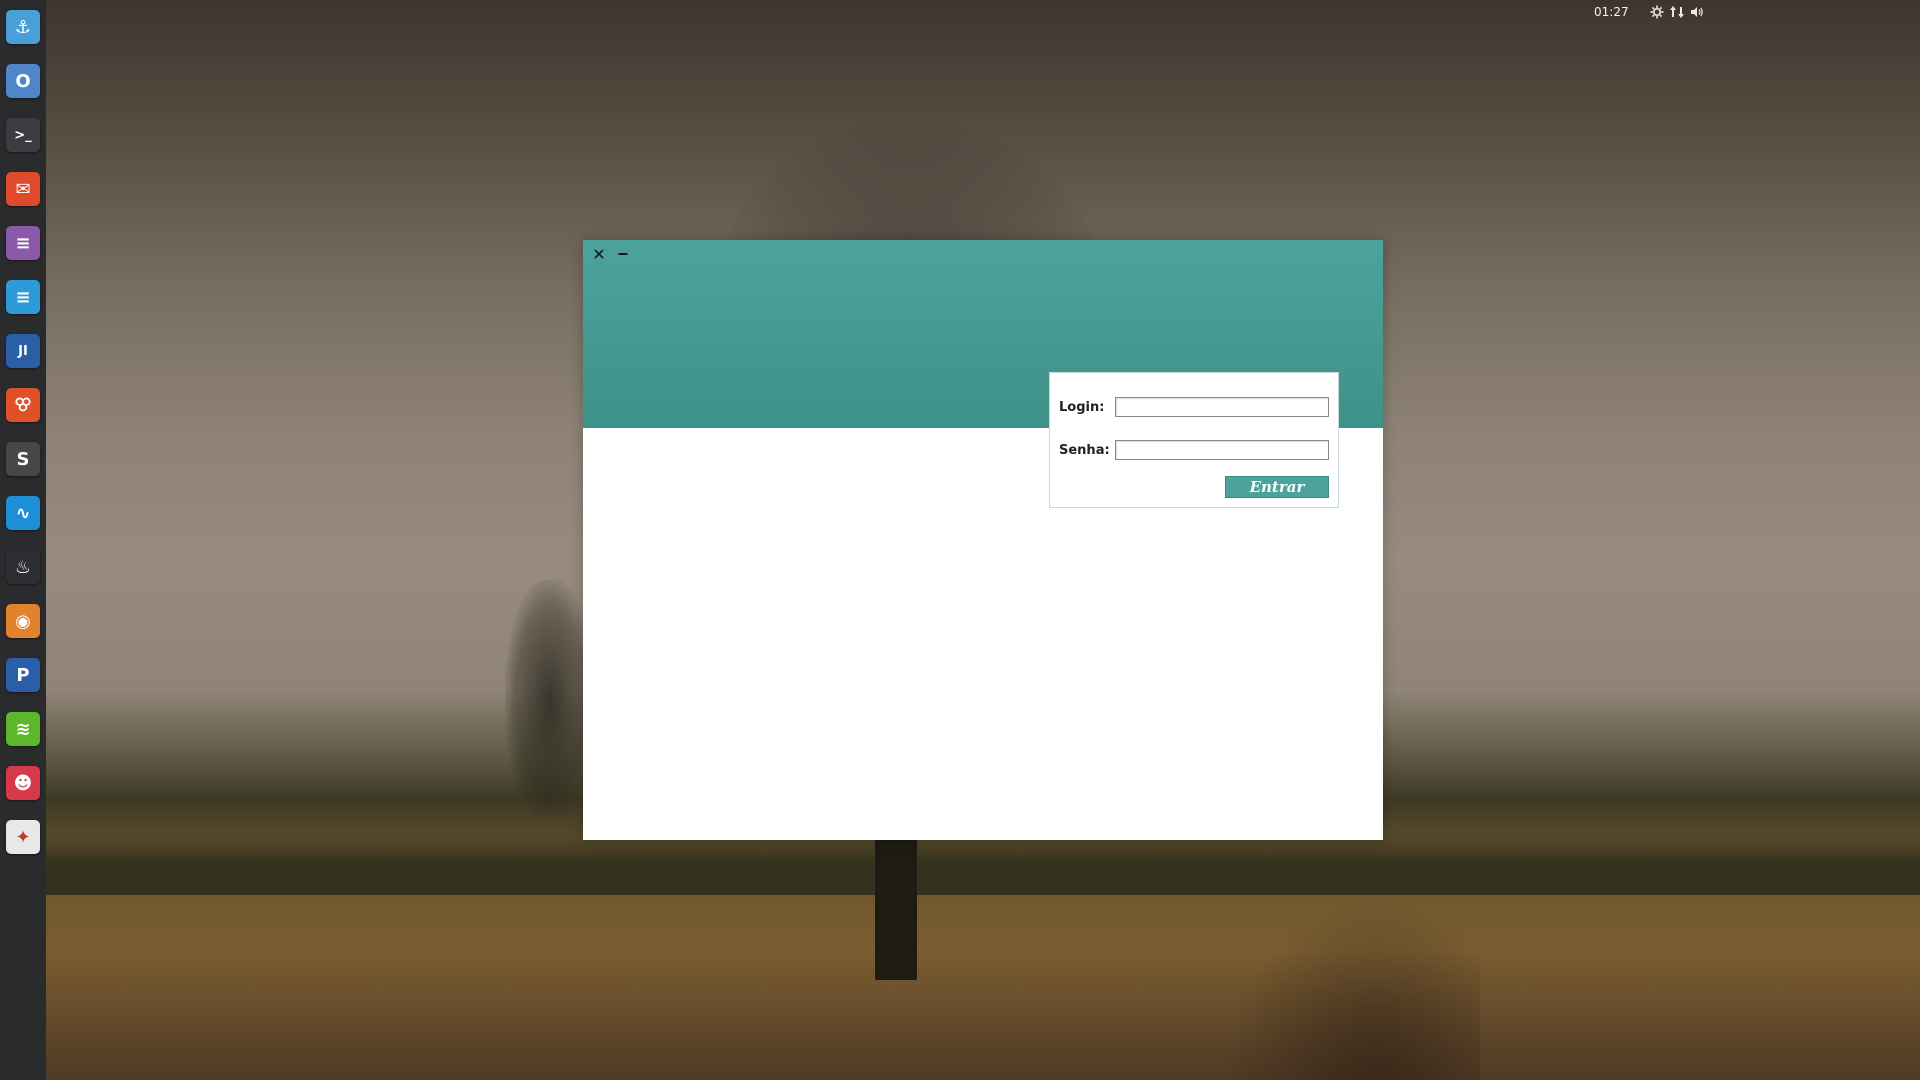 The width and height of the screenshot is (1920, 1080). Describe the element at coordinates (960, 12) in the screenshot. I see `system-tray: 01:27` at that location.